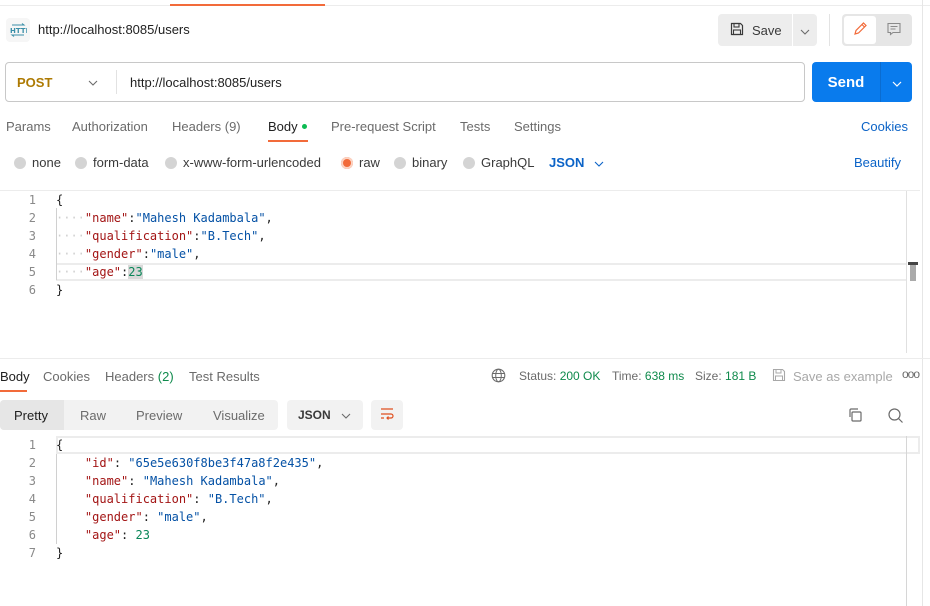  Describe the element at coordinates (75, 535) in the screenshot. I see `code-line: 6 "age": 23` at that location.